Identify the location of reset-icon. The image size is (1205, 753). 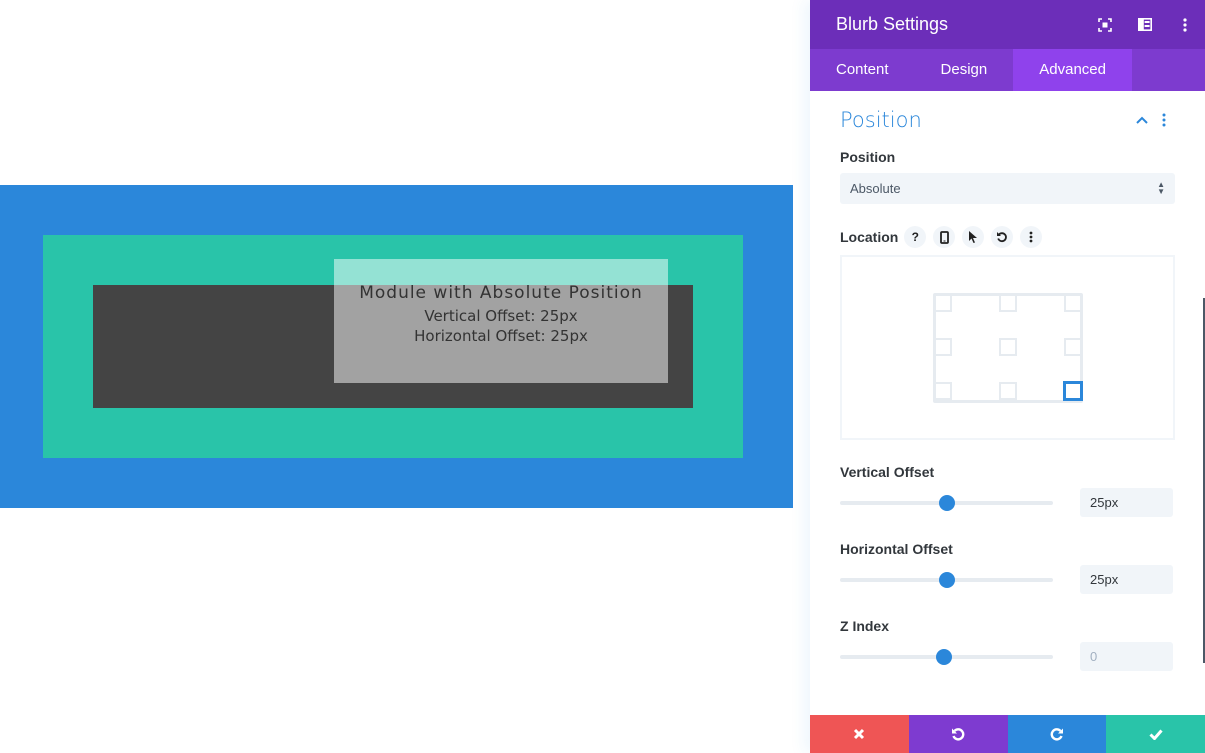
(1002, 237).